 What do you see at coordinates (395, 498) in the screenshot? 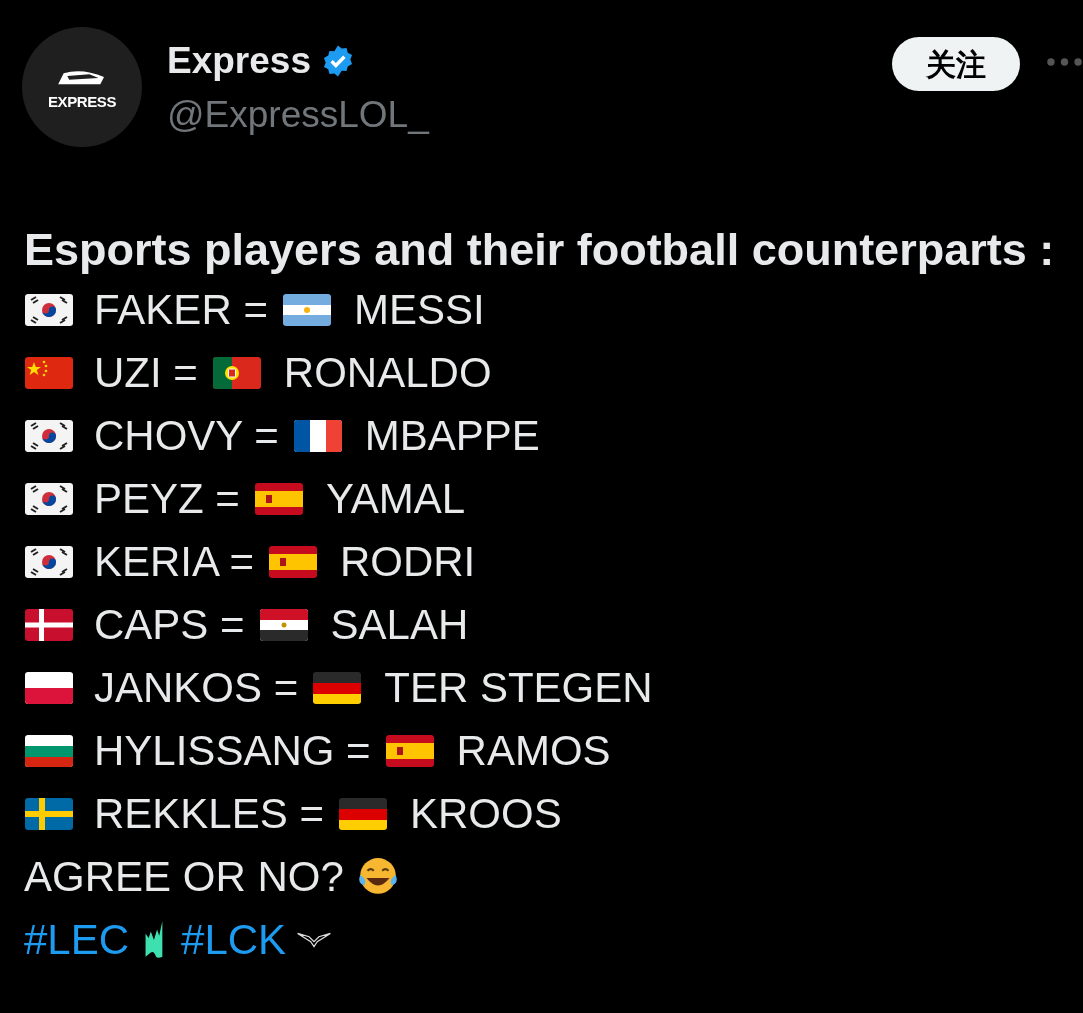
I see `footballer-name: YAMAL` at bounding box center [395, 498].